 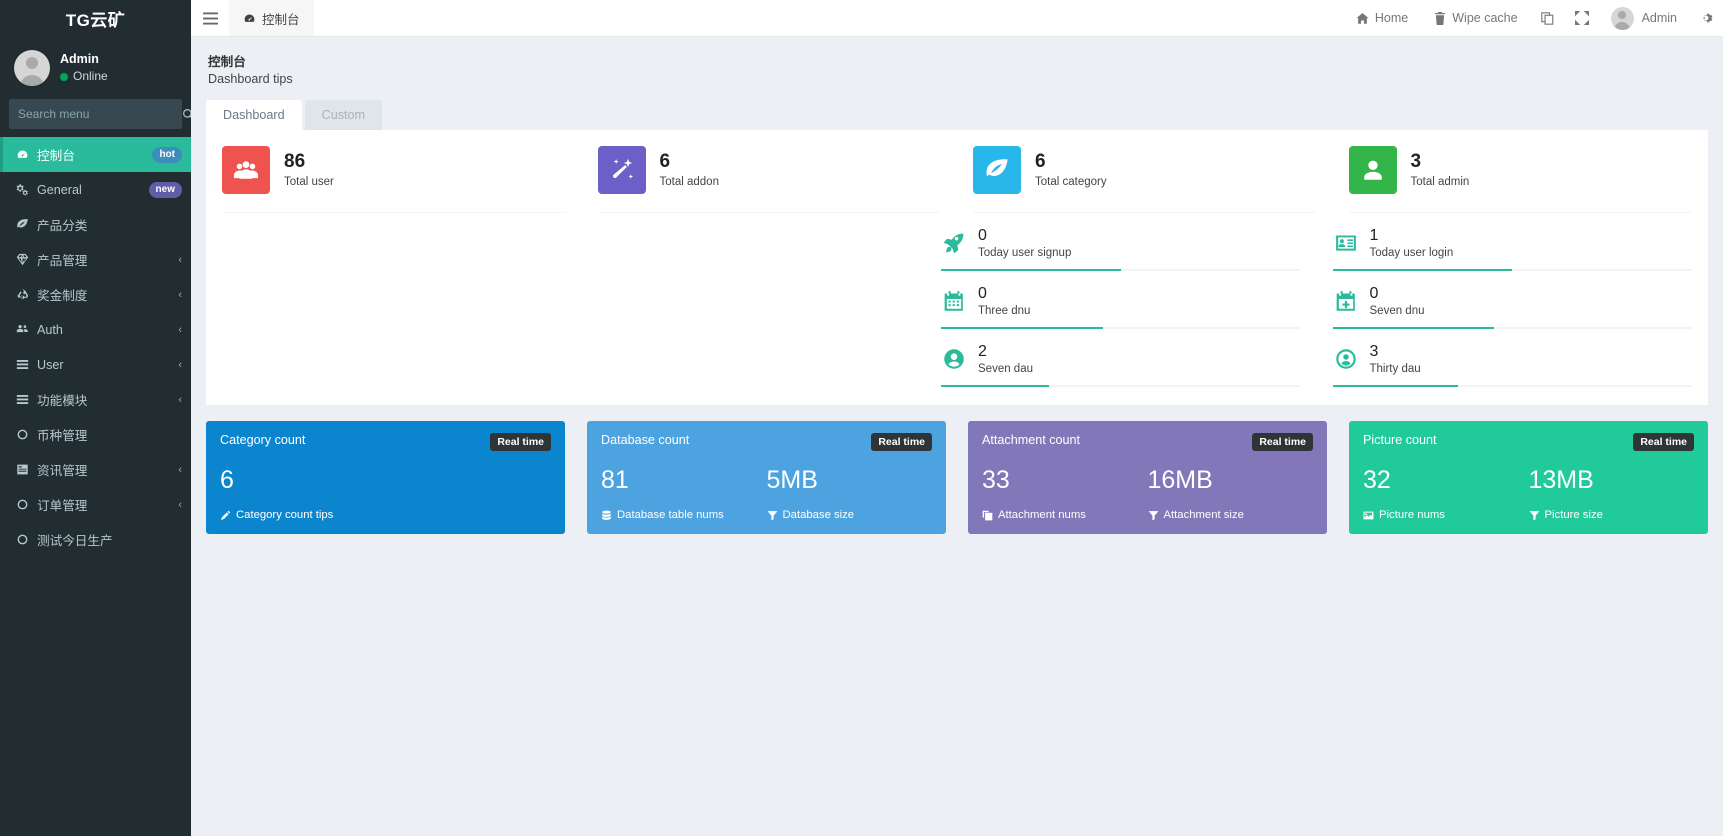 I want to click on stat-column: 3 Total admin, so click(x=1521, y=178).